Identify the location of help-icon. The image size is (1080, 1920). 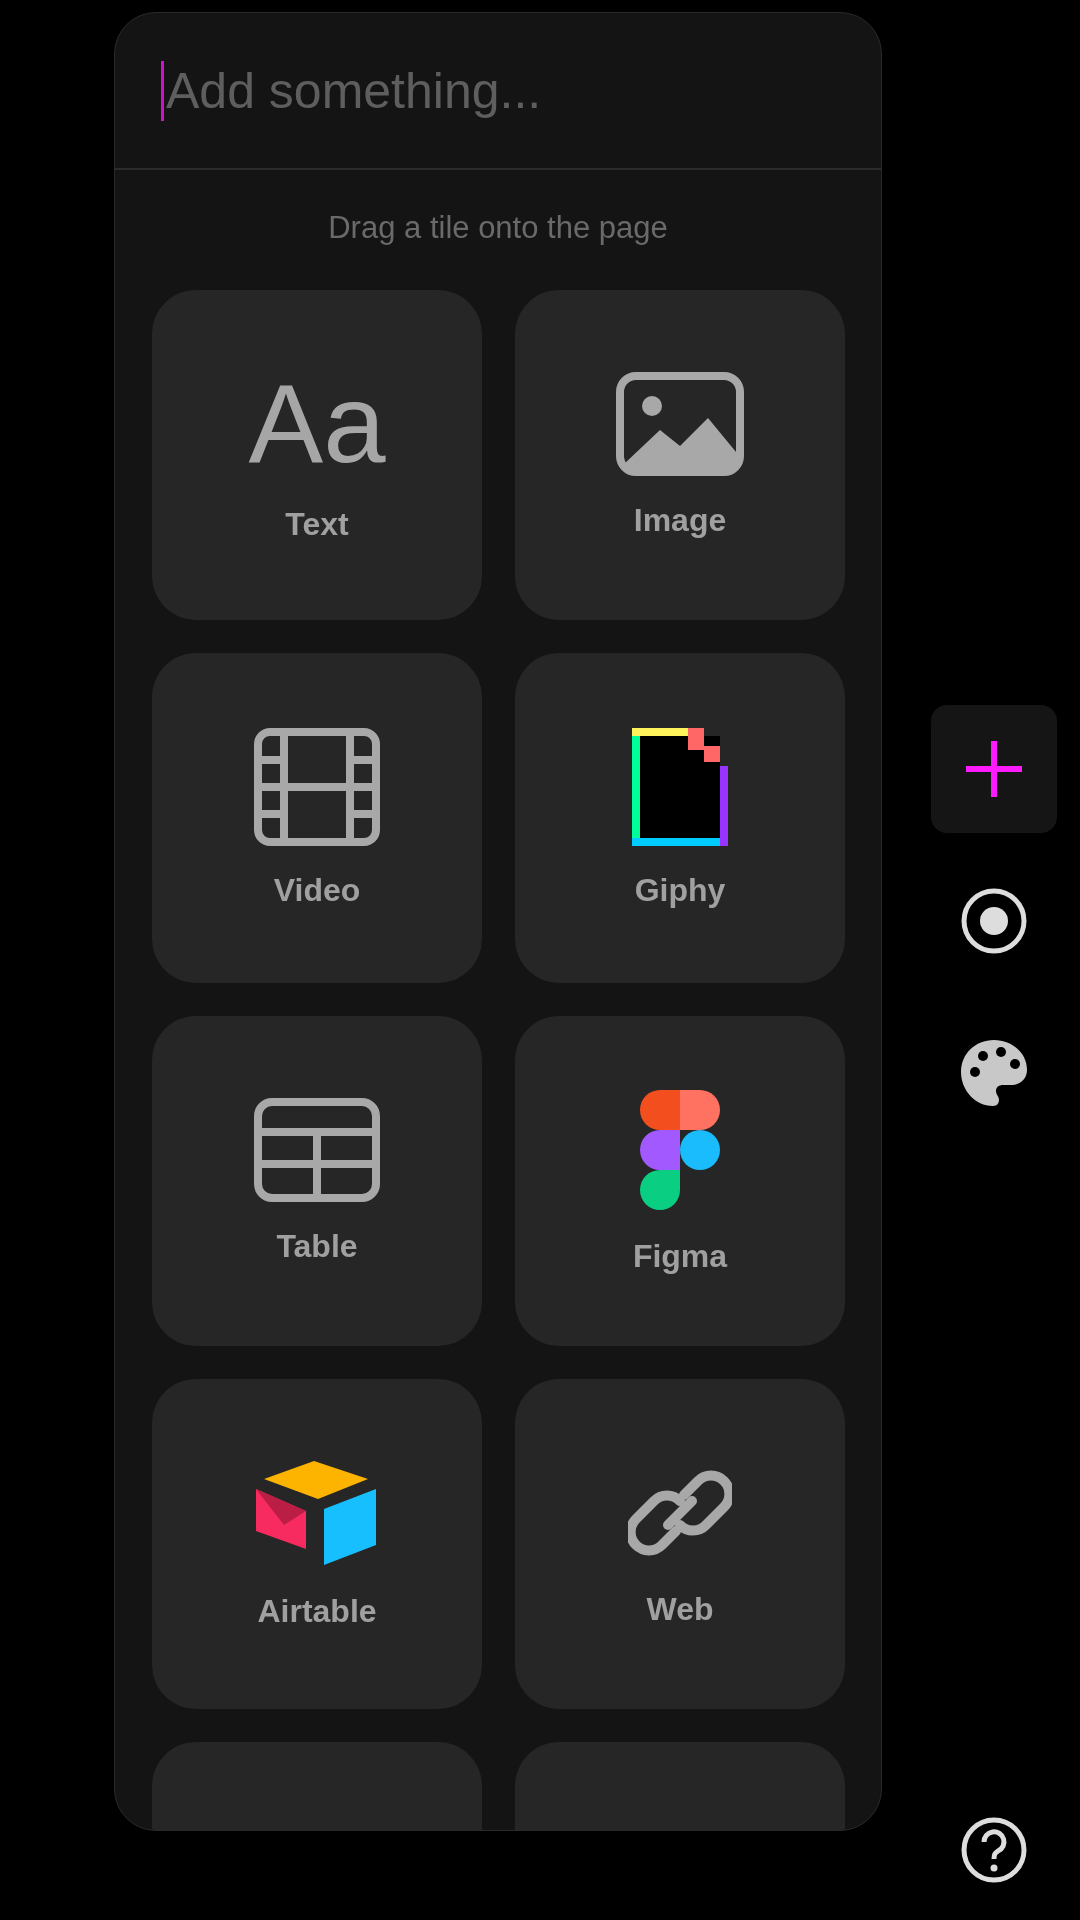
(994, 1850).